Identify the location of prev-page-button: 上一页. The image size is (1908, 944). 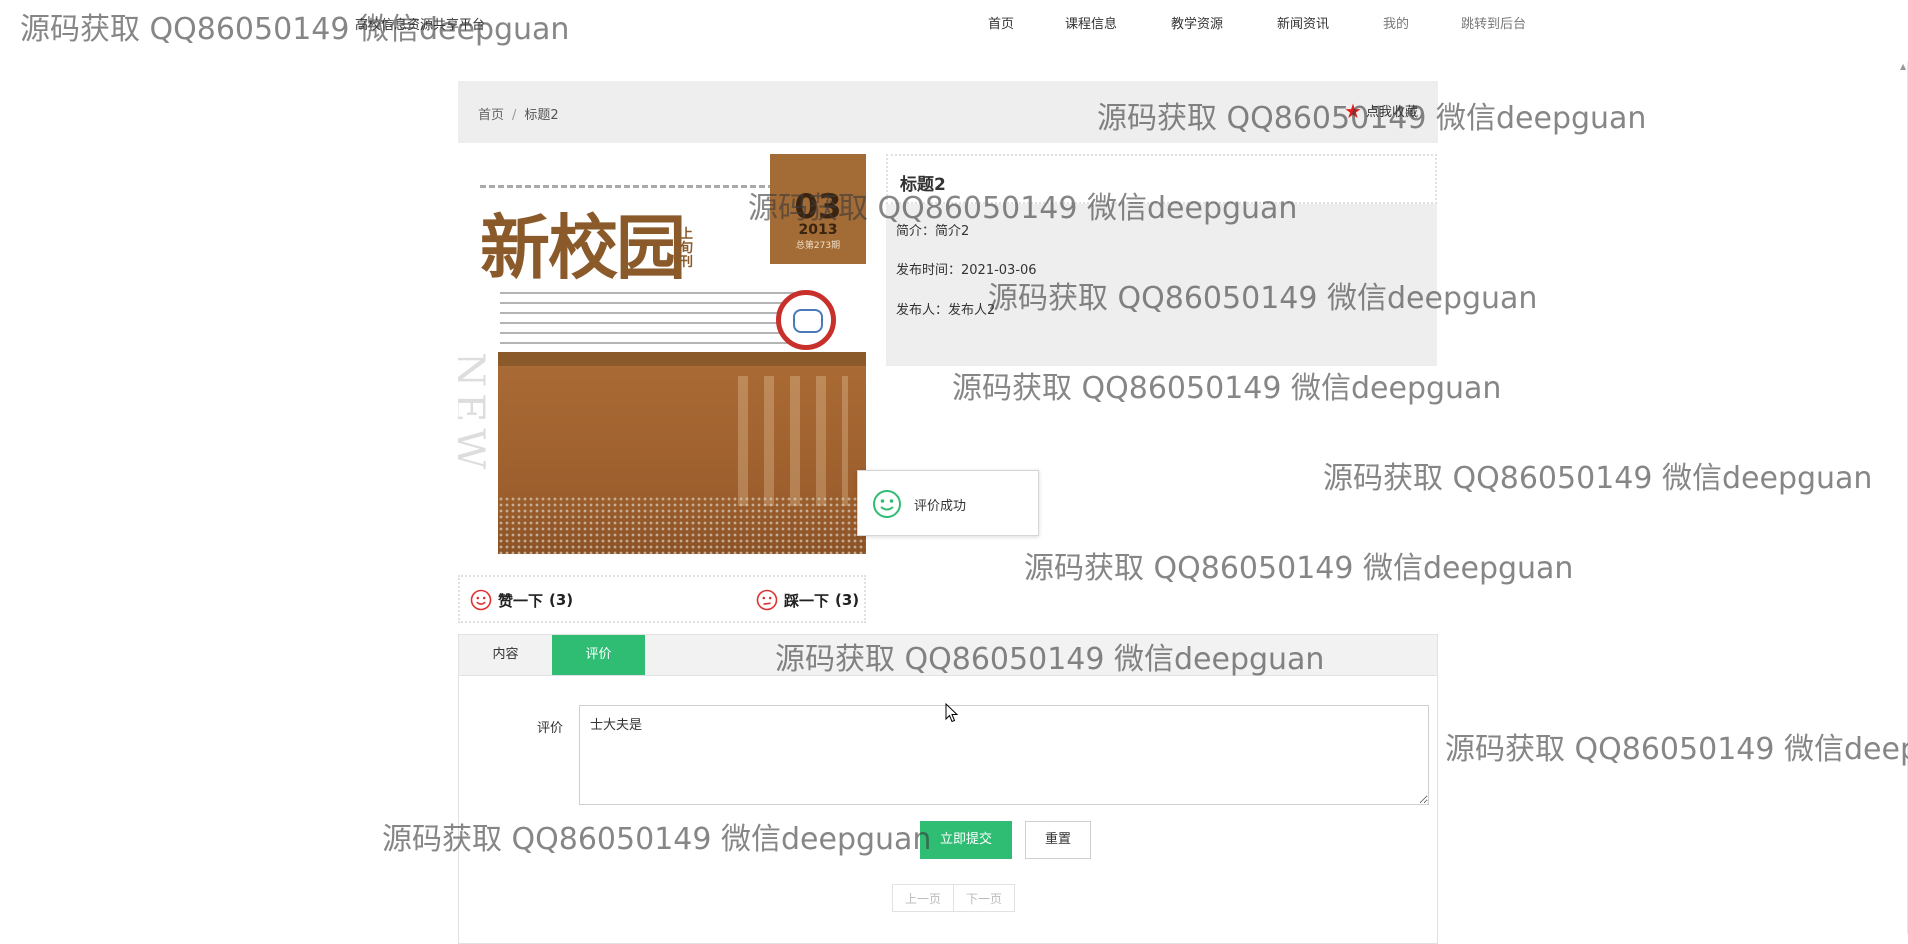
(923, 898).